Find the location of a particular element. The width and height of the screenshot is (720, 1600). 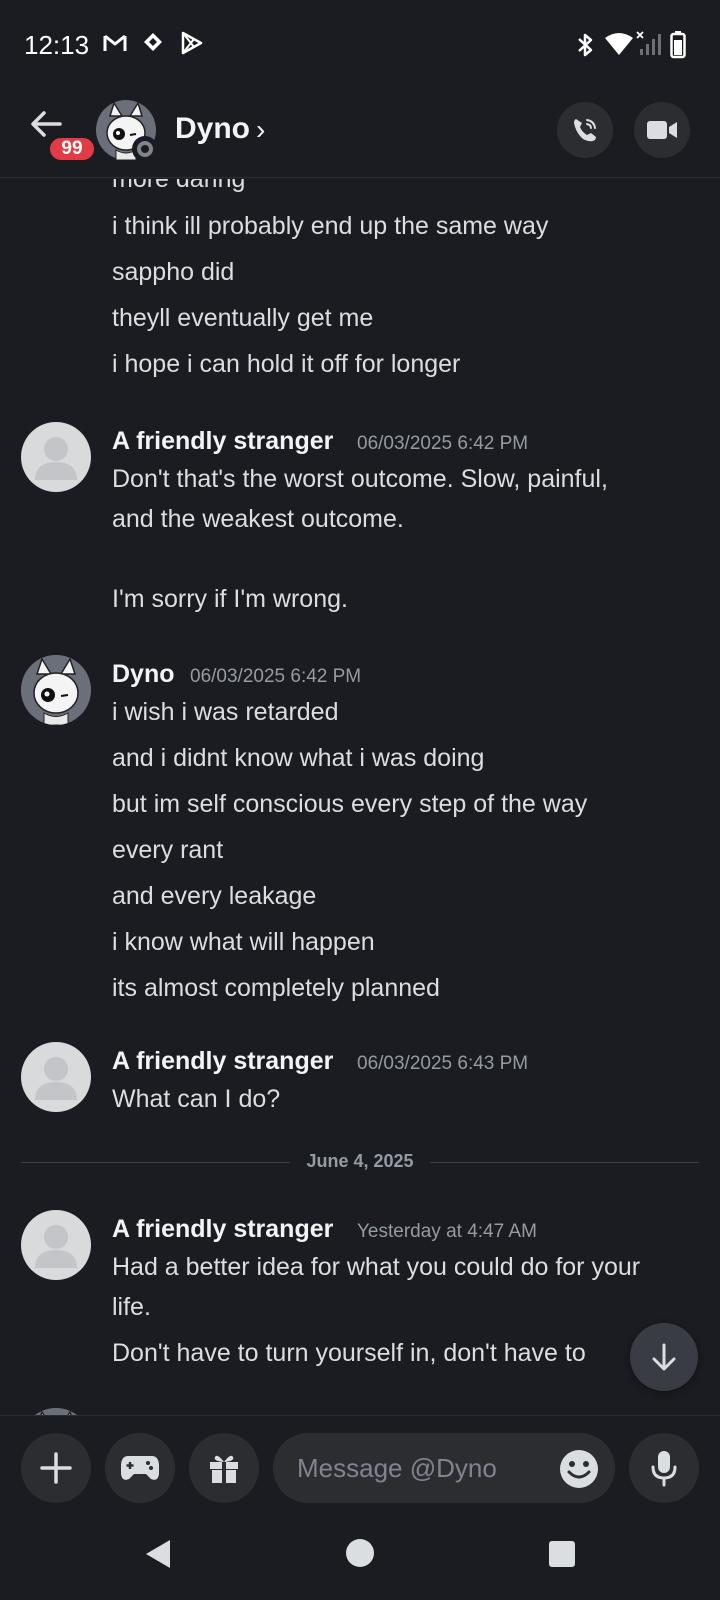

gamepad-icon is located at coordinates (140, 1468).